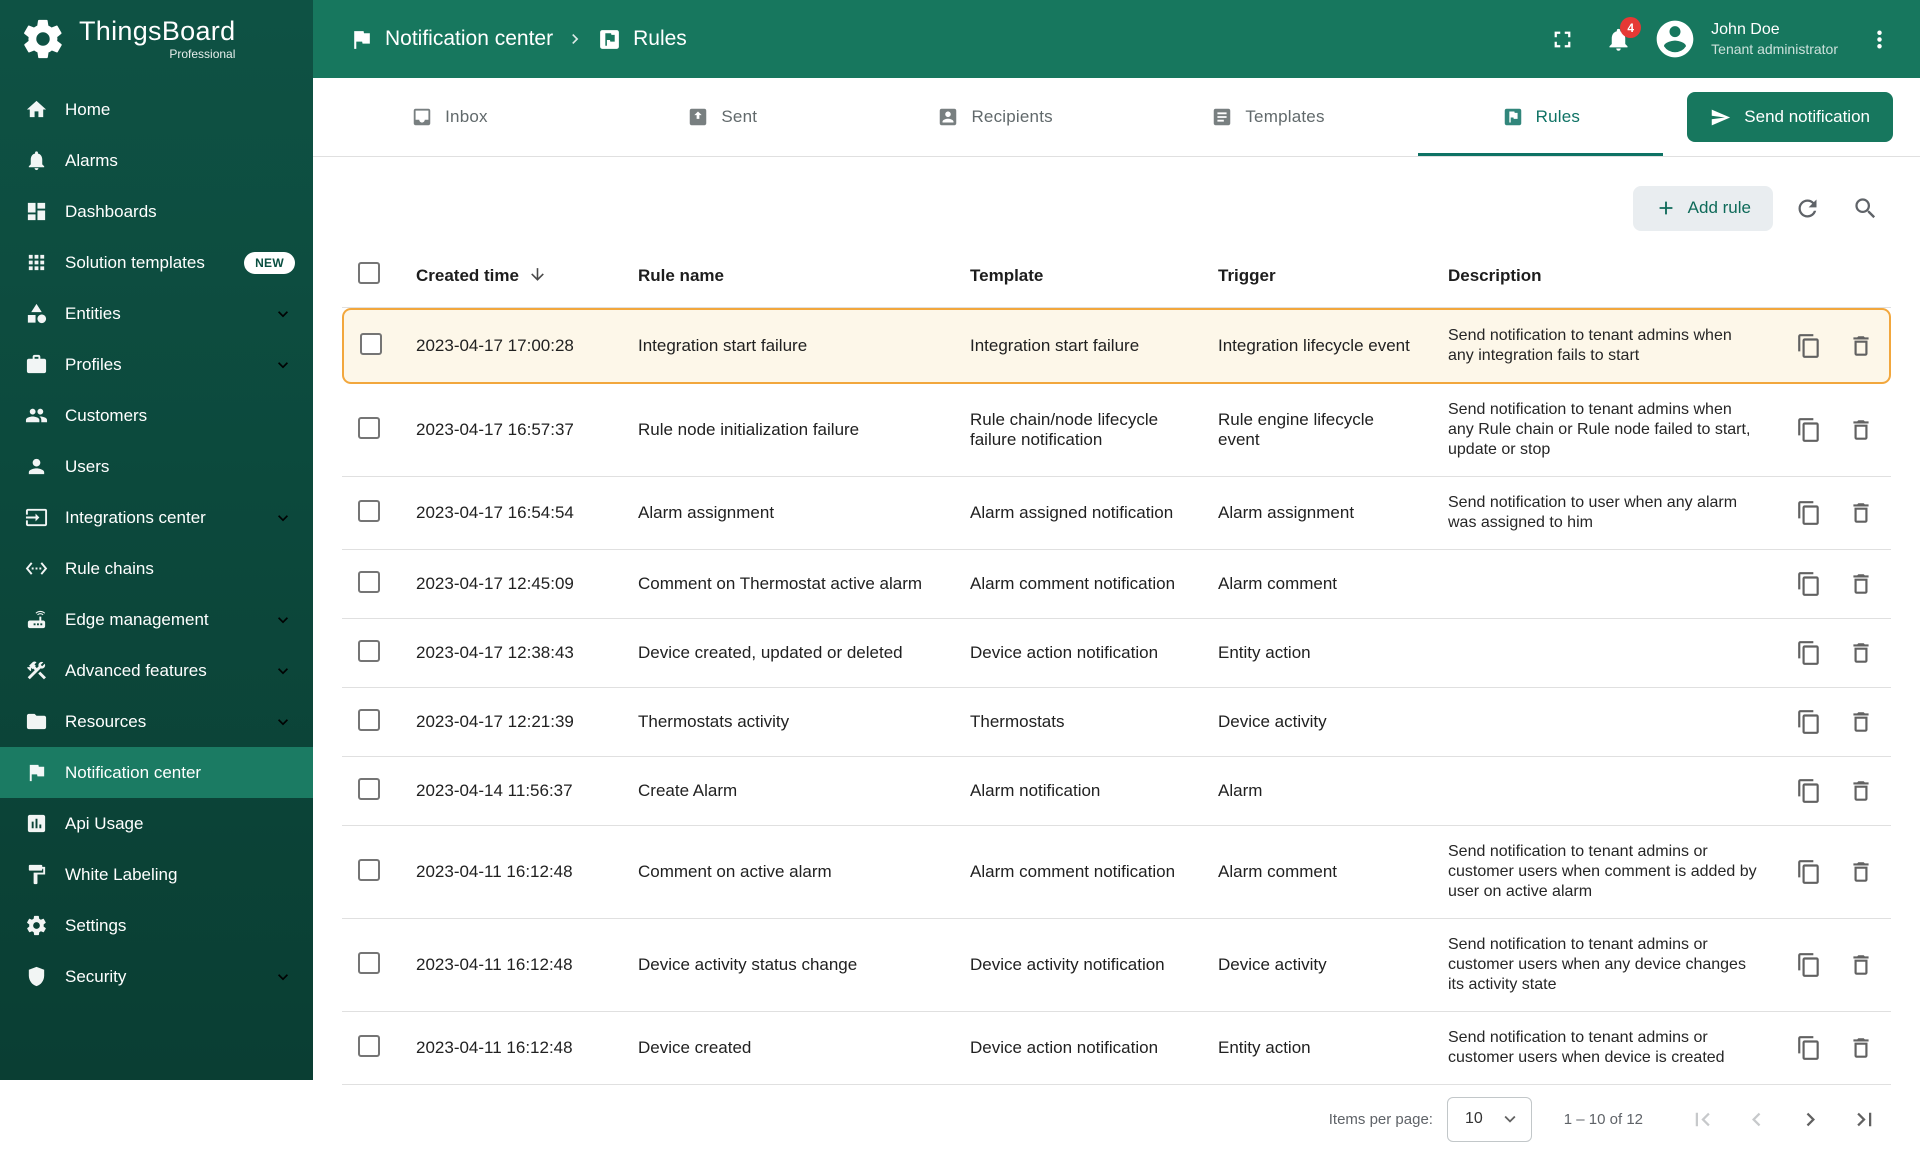  I want to click on user-avatar, so click(1675, 39).